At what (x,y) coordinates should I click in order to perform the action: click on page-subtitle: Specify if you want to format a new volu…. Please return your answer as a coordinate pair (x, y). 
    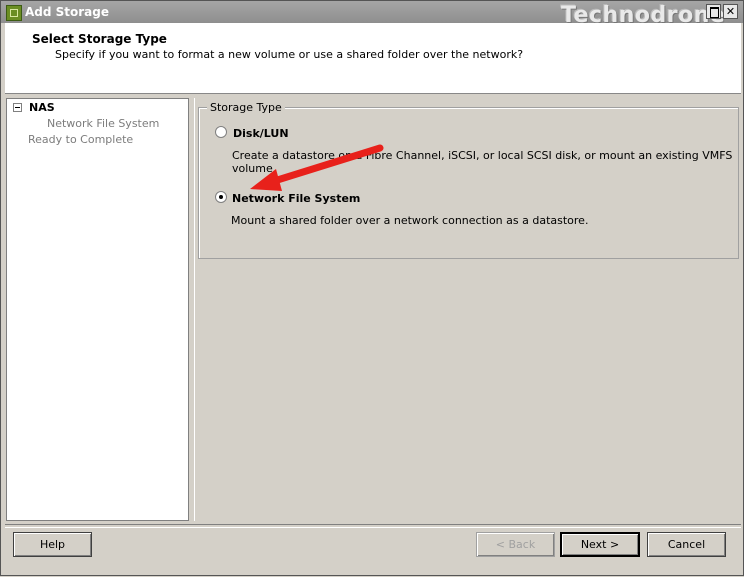
    Looking at the image, I should click on (289, 54).